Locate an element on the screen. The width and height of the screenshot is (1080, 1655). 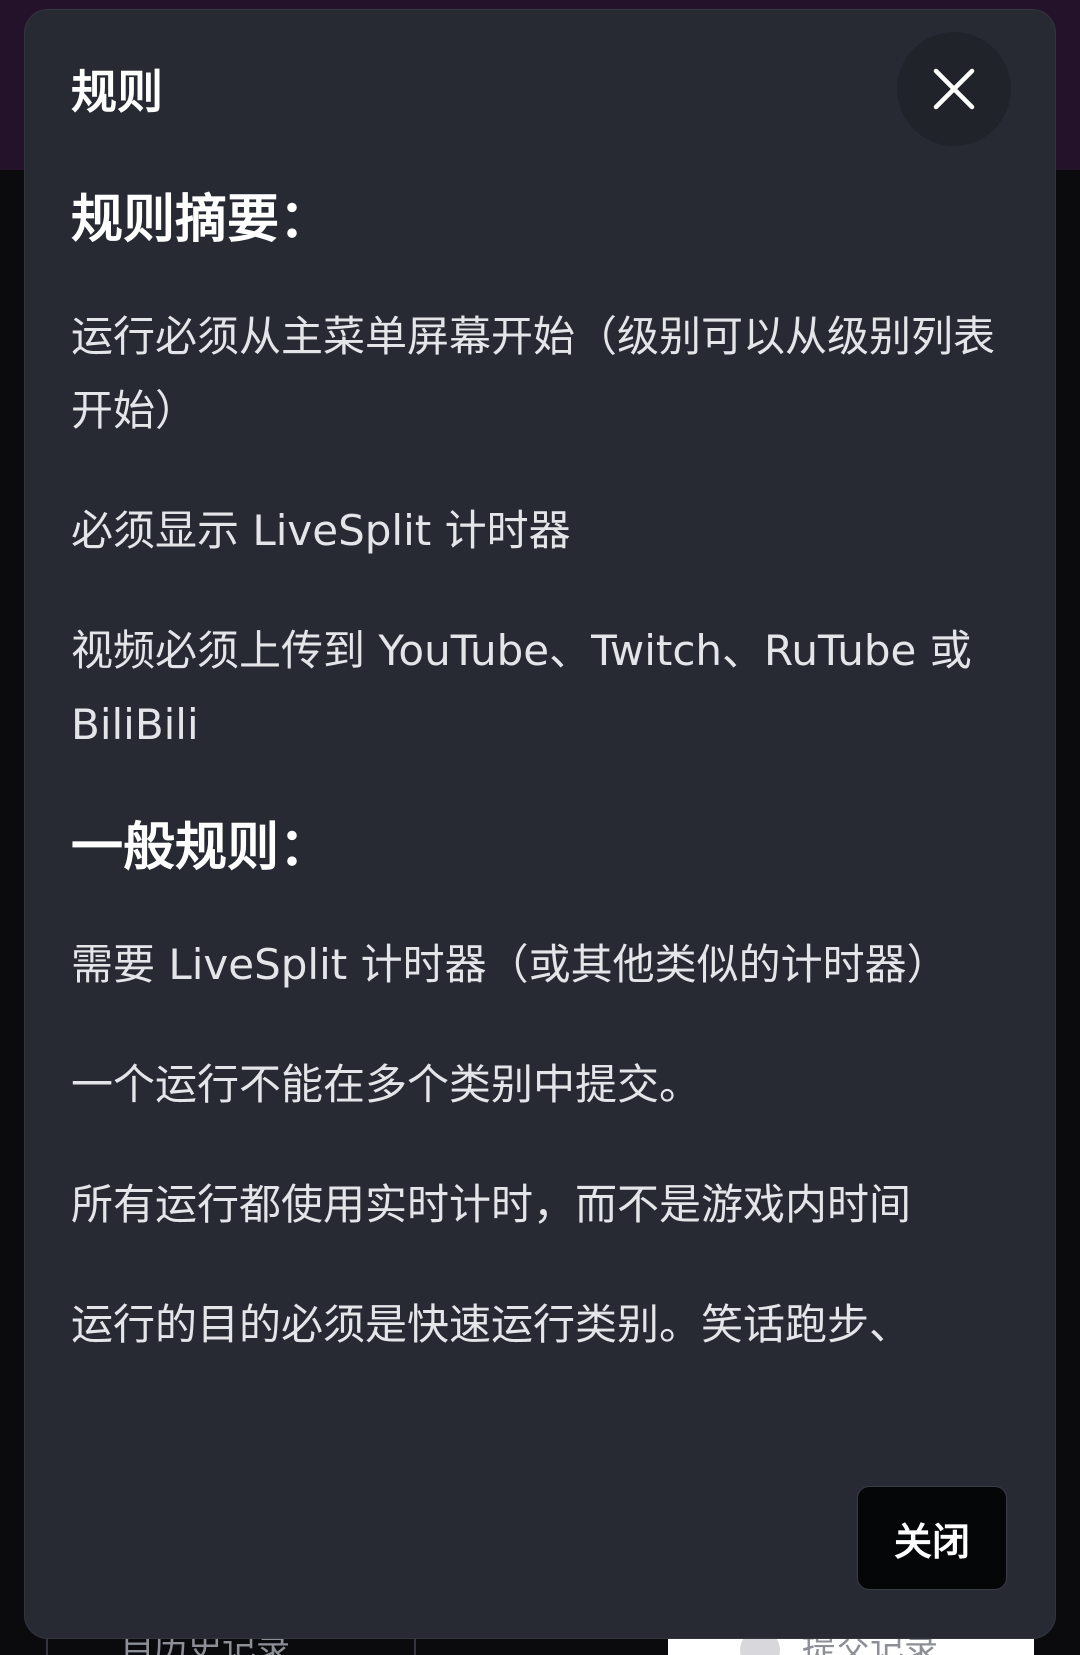
close-icon is located at coordinates (954, 89).